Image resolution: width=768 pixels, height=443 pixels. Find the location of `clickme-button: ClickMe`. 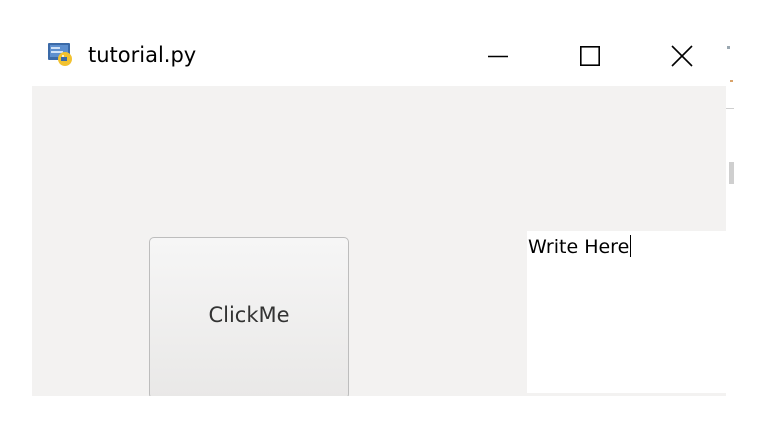

clickme-button: ClickMe is located at coordinates (249, 316).